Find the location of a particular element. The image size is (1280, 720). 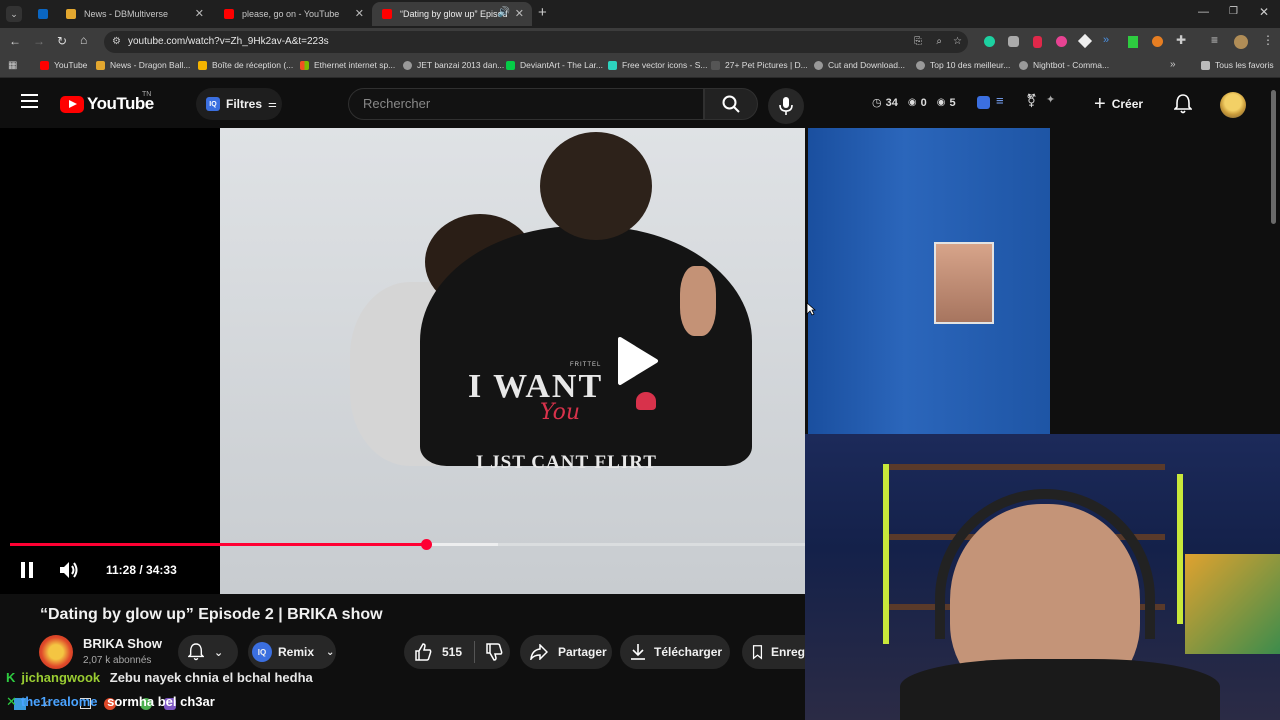

bookmark-star-icon: ☆ is located at coordinates (957, 42).